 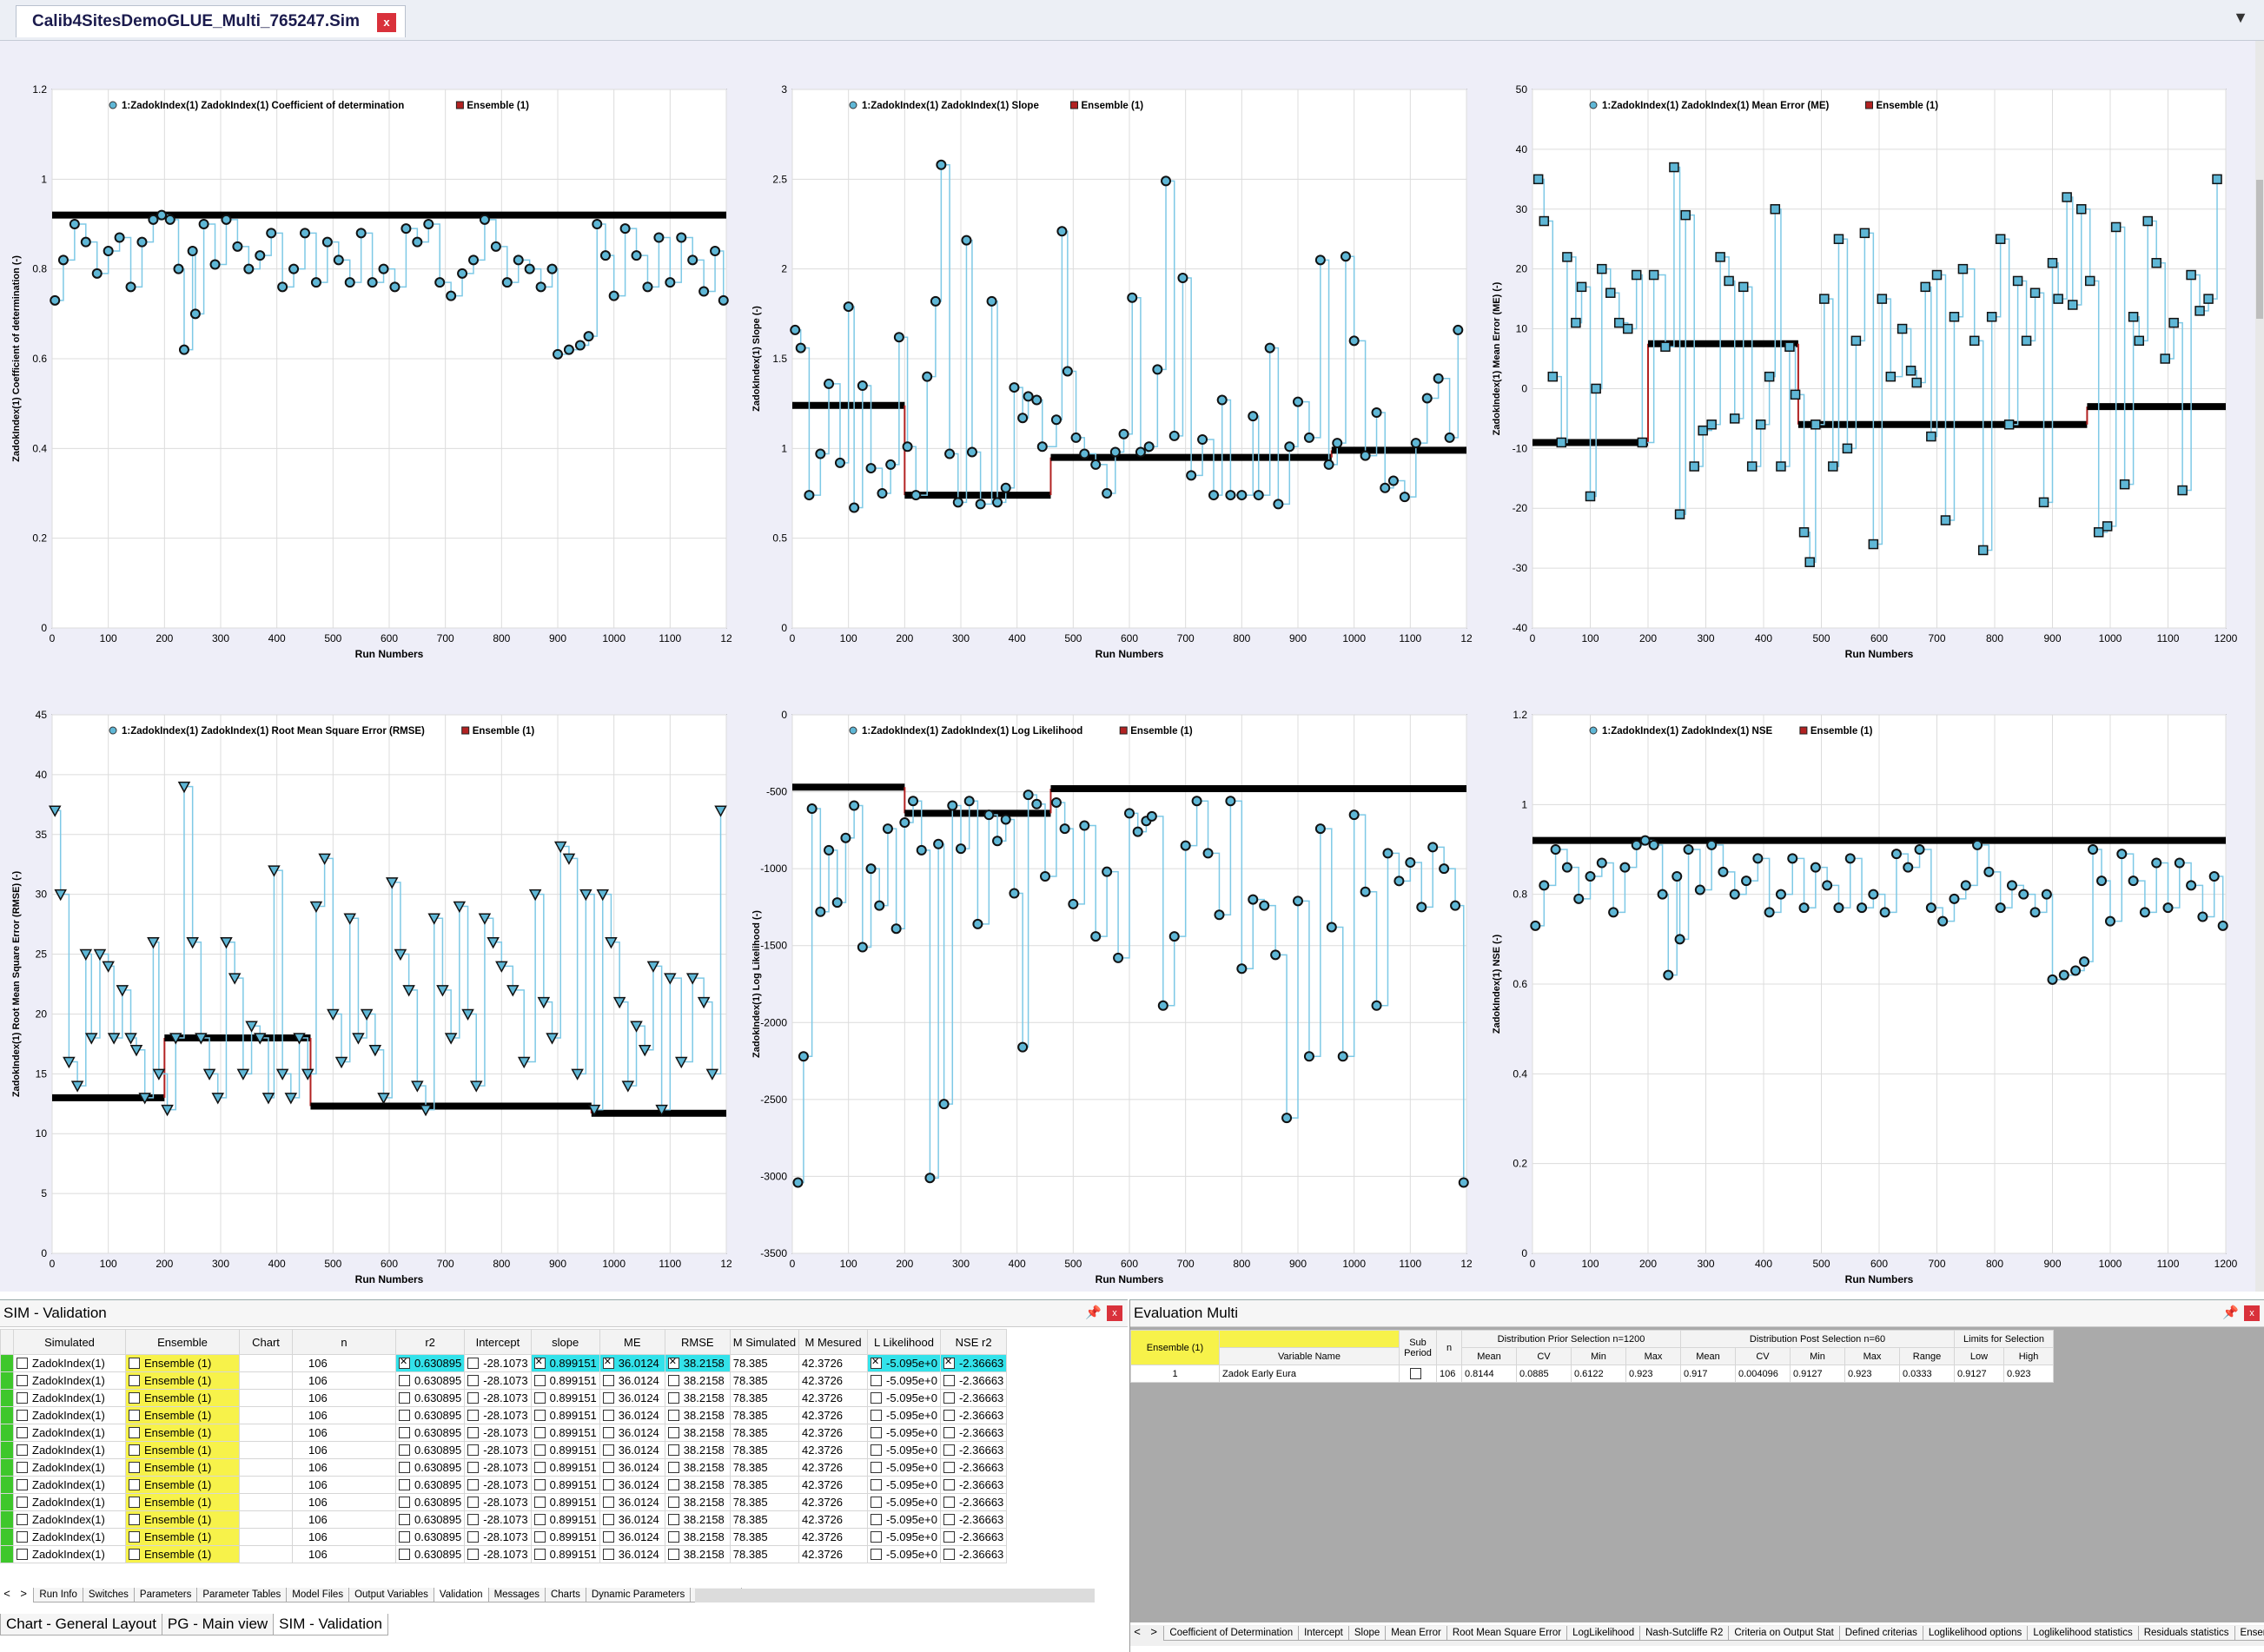 What do you see at coordinates (973, 1519) in the screenshot?
I see `nse-r2-cell: -2.36663` at bounding box center [973, 1519].